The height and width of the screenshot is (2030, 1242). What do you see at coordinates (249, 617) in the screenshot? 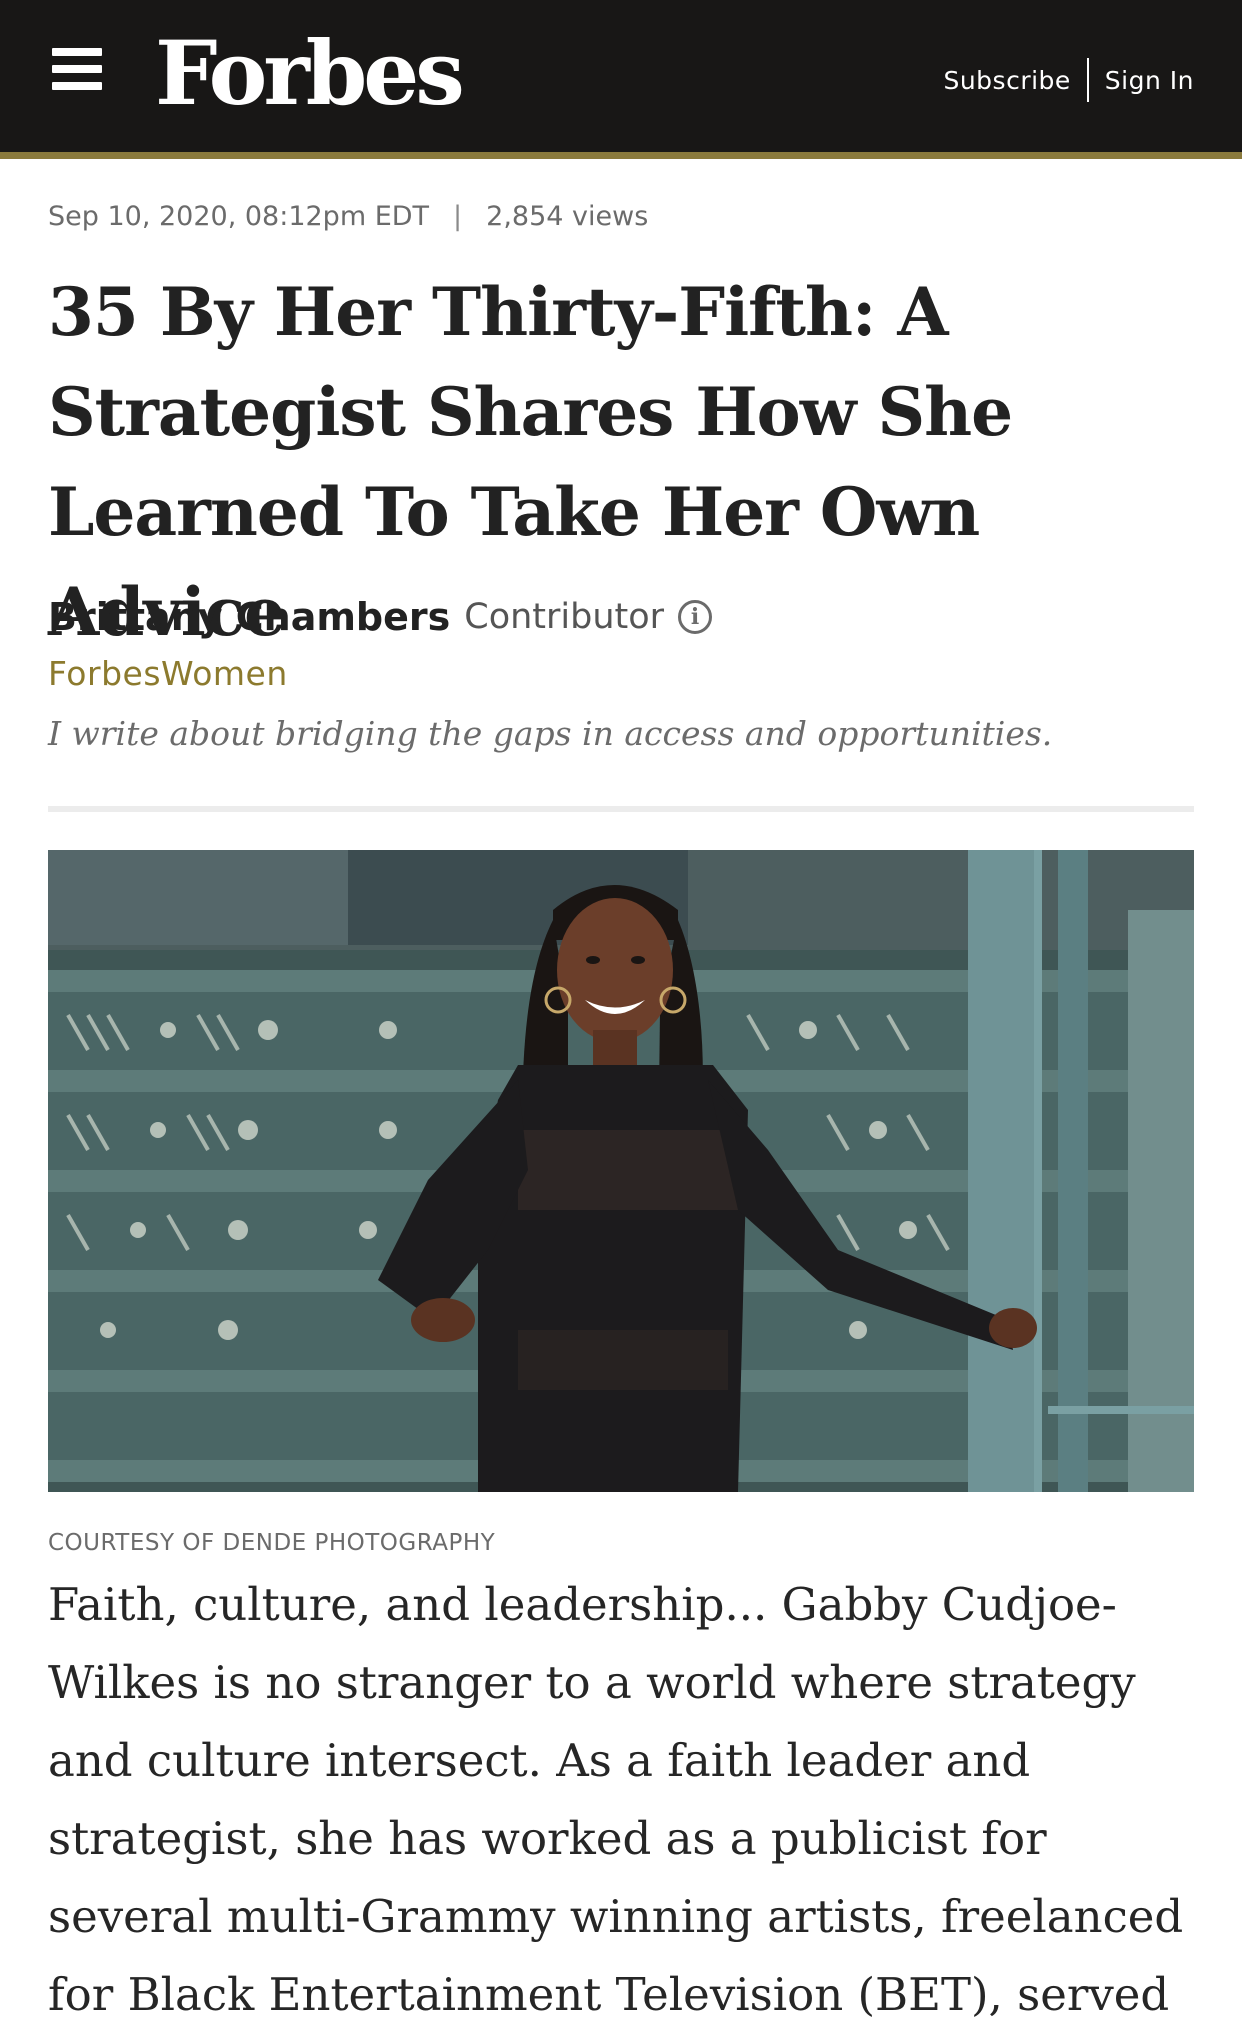
I see `author-name: Brittany Chambers` at bounding box center [249, 617].